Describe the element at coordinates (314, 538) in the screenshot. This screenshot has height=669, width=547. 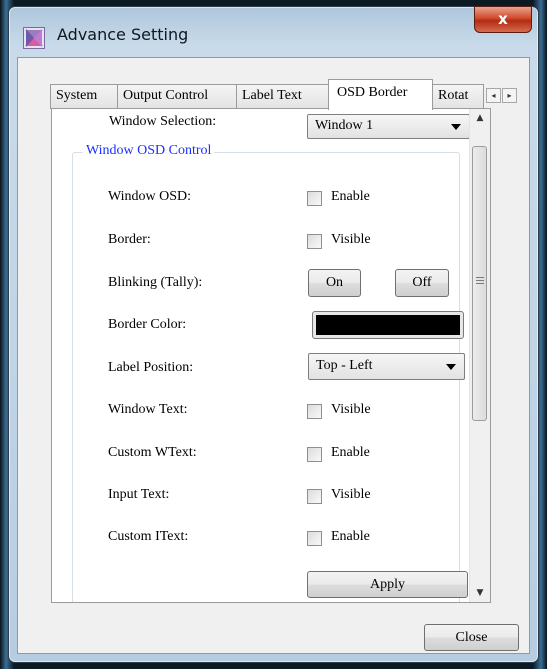
I see `custom-itext-enable-checkbox` at that location.